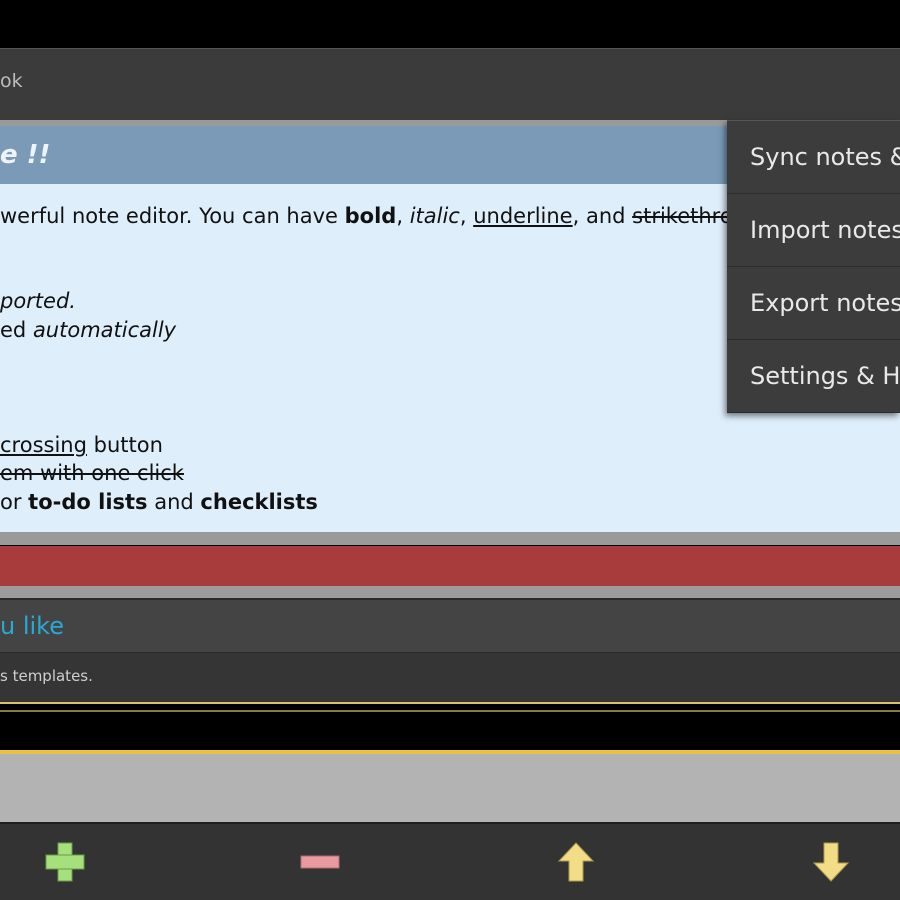  What do you see at coordinates (124, 445) in the screenshot?
I see `text-run: button` at bounding box center [124, 445].